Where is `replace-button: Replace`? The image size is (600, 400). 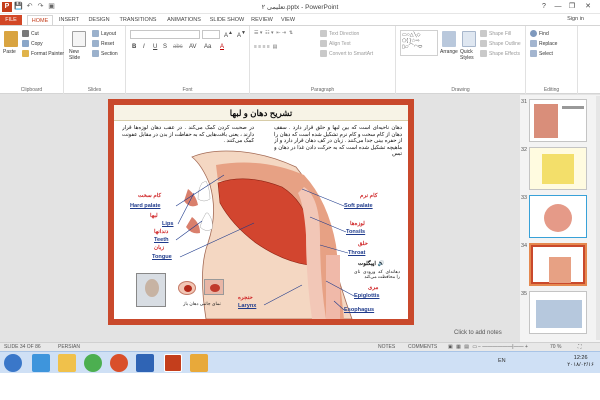
replace-button: Replace is located at coordinates (543, 43).